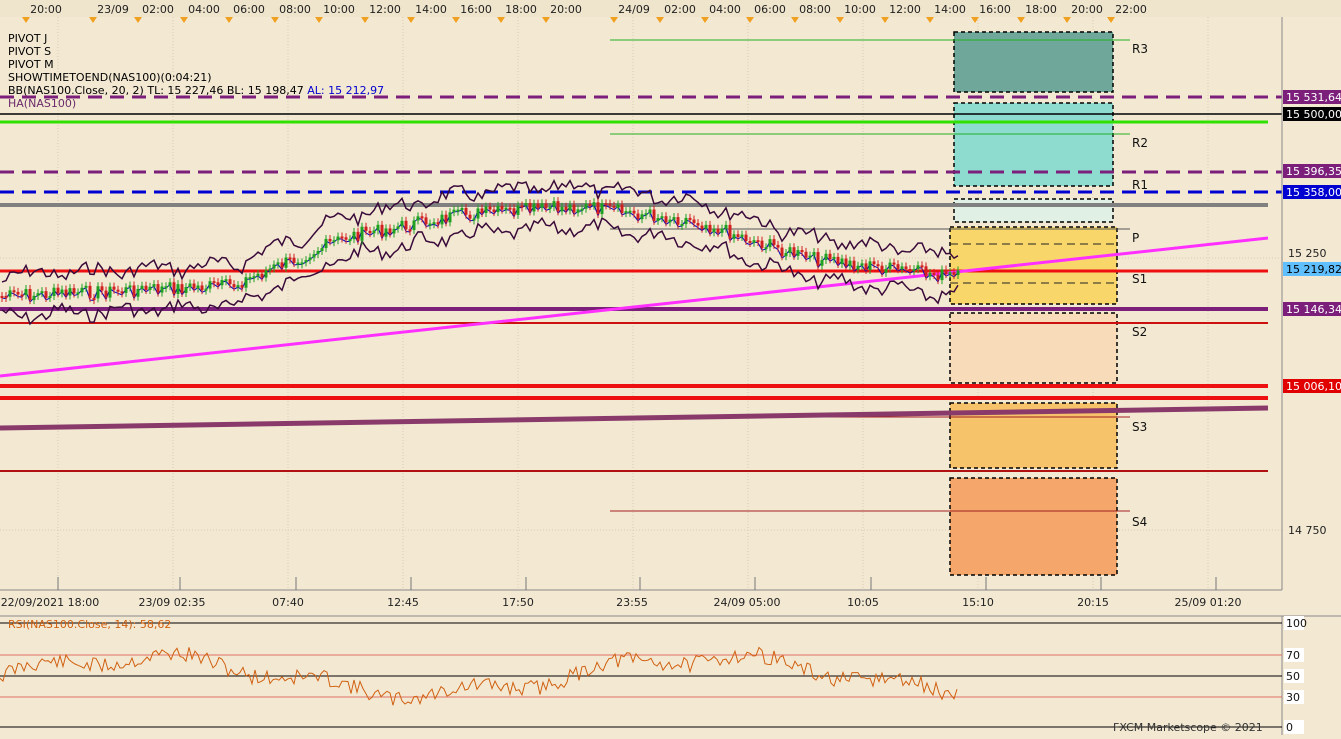  What do you see at coordinates (1041, 9) in the screenshot?
I see `top-time-label: 18:00` at bounding box center [1041, 9].